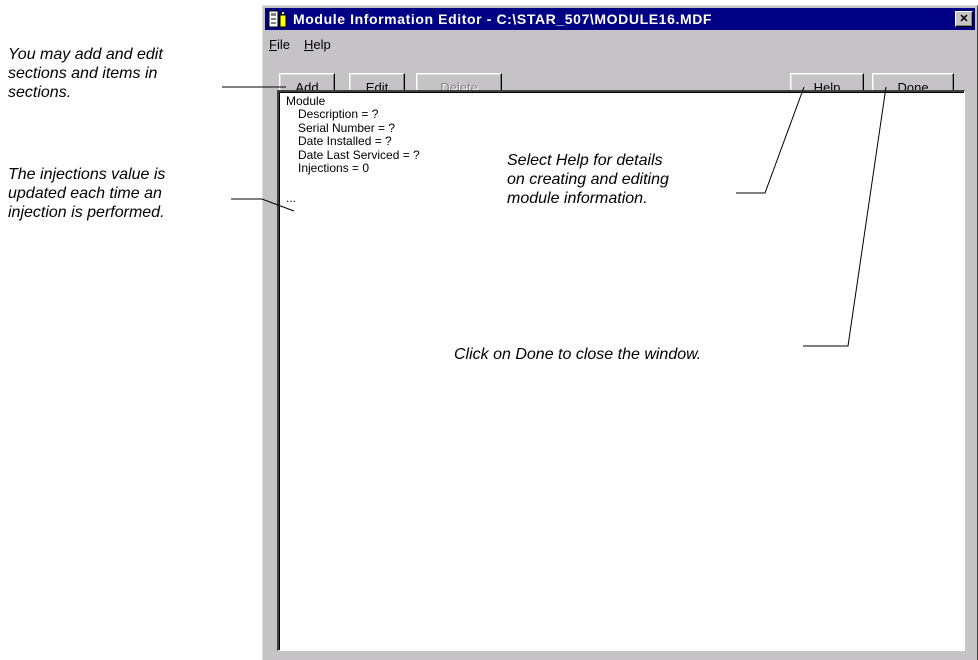  I want to click on leader-injections, so click(263, 205).